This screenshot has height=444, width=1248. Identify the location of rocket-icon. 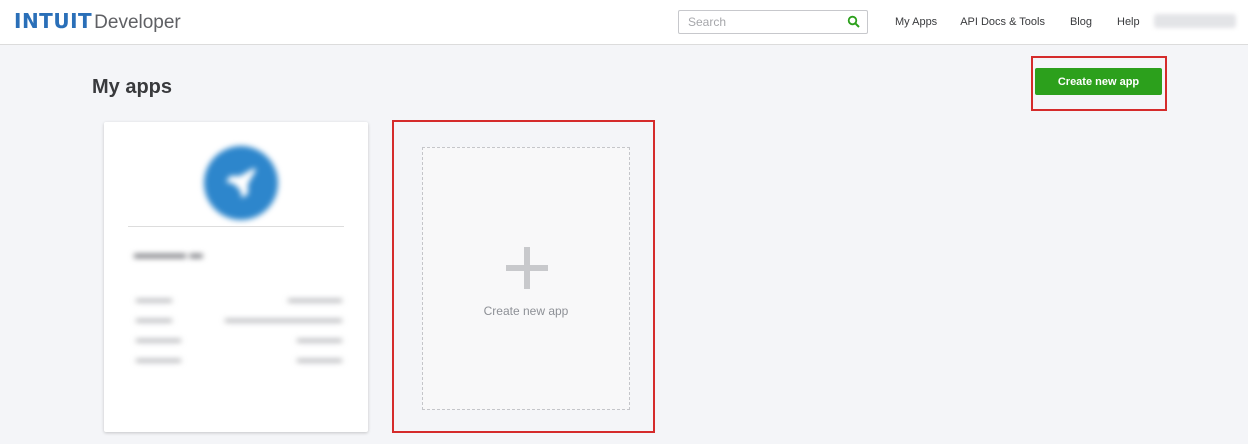
(241, 183).